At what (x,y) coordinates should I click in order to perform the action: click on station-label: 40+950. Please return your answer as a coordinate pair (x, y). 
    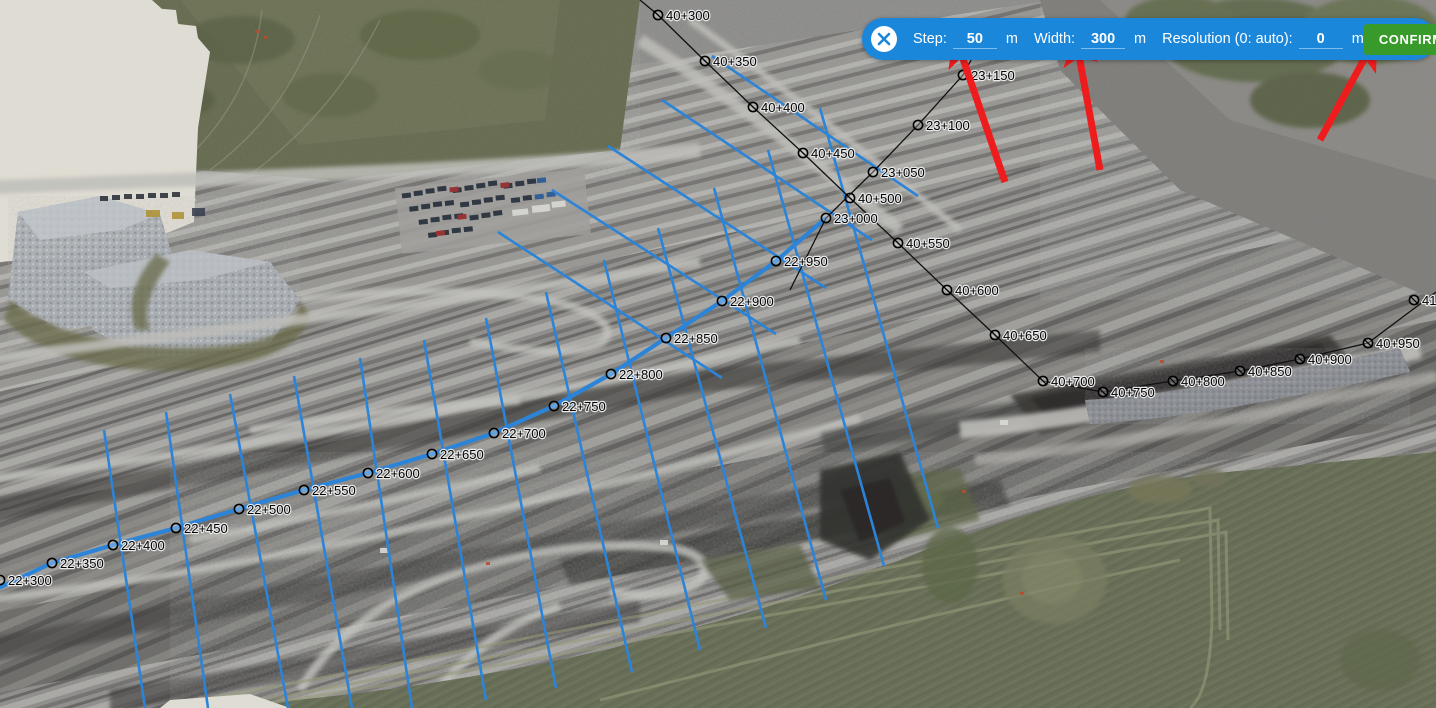
    Looking at the image, I should click on (1398, 343).